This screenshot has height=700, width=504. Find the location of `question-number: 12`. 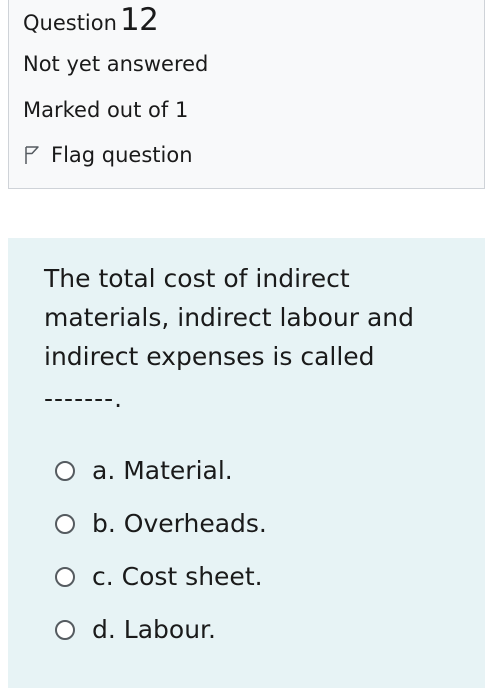

question-number: 12 is located at coordinates (139, 20).